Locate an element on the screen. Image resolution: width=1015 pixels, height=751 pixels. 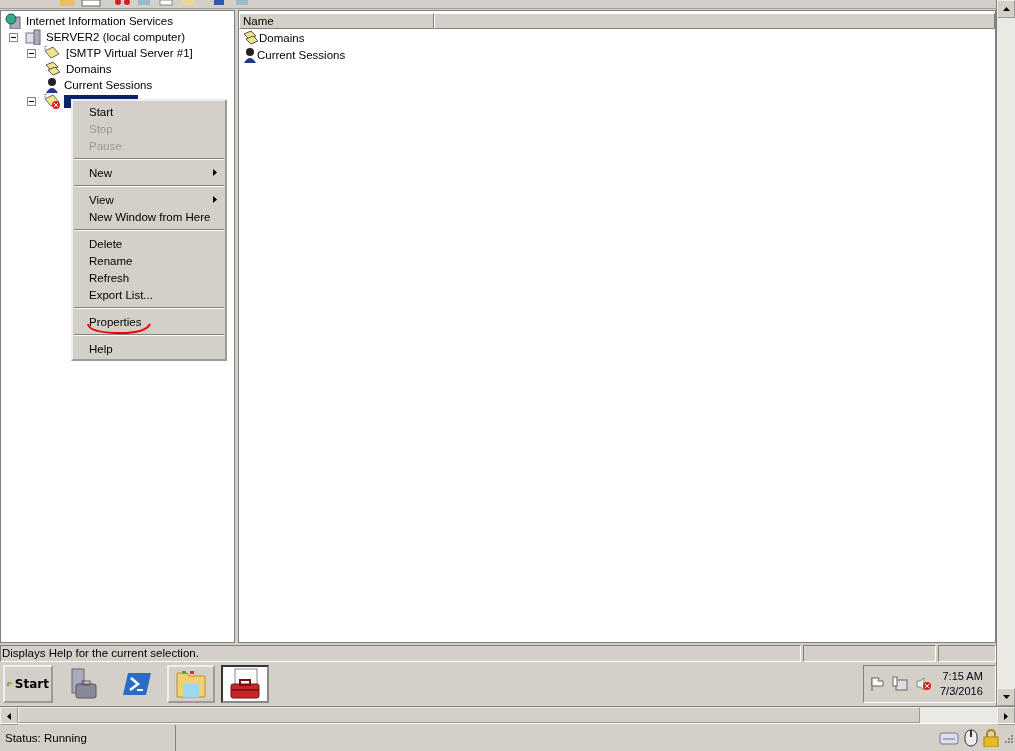
list-item: Current Sessions is located at coordinates (301, 54).